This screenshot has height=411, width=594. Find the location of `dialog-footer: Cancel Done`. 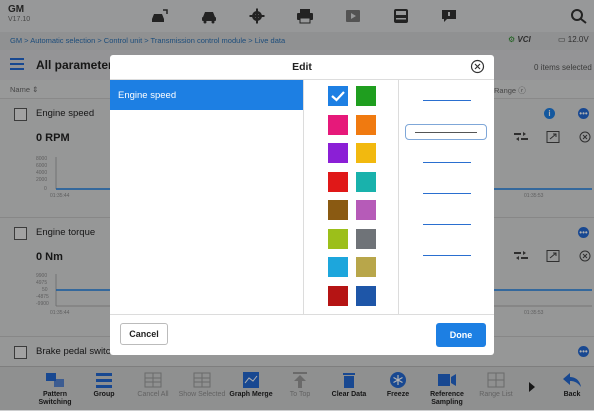

dialog-footer: Cancel Done is located at coordinates (302, 334).